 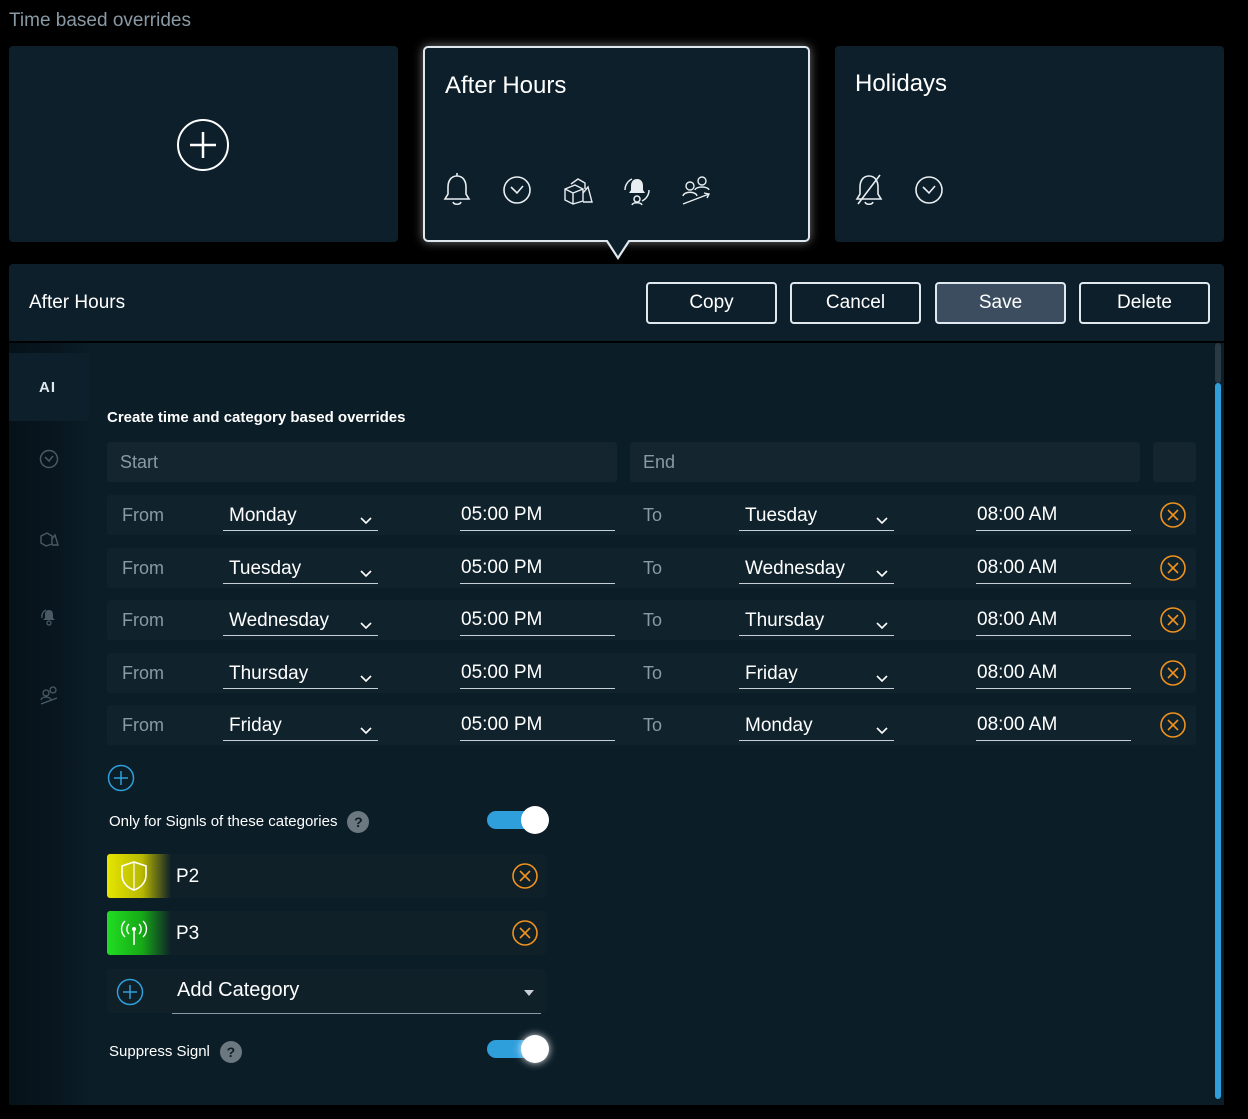 I want to click on plus-circle-icon, so click(x=203, y=145).